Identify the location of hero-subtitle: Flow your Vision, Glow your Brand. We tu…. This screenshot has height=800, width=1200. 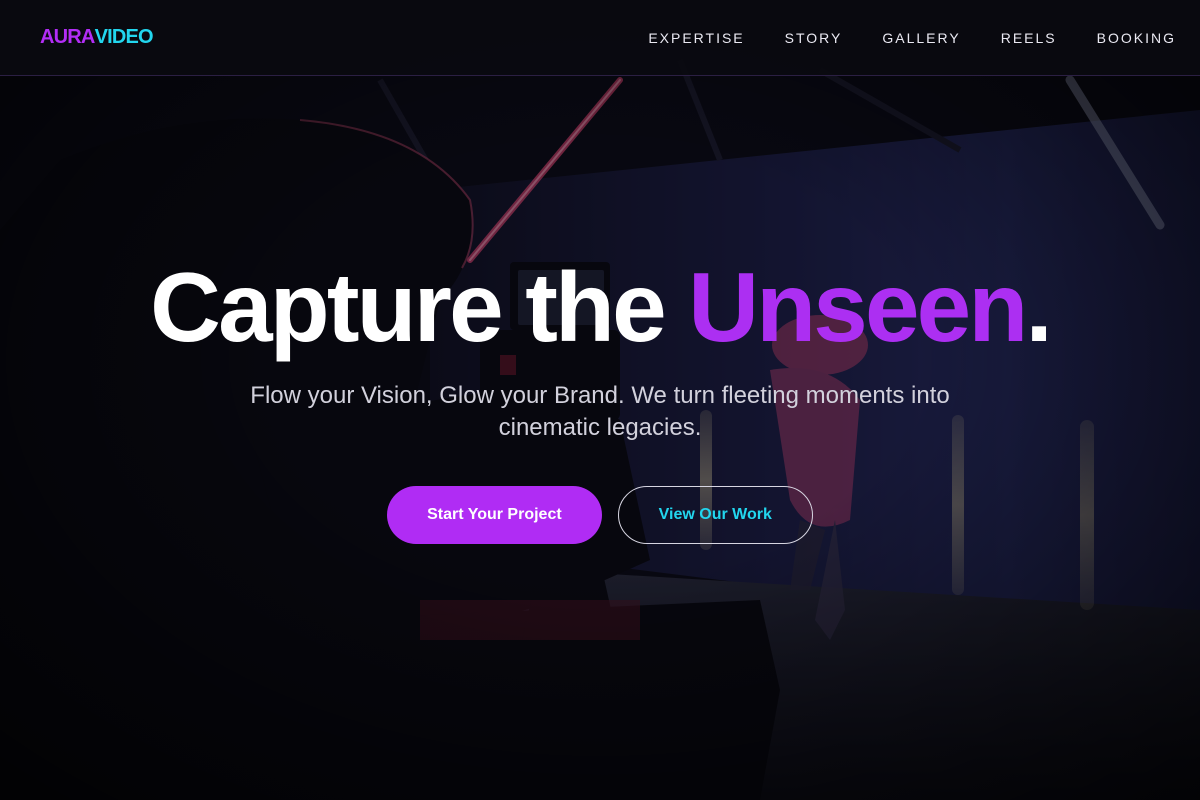
(600, 411).